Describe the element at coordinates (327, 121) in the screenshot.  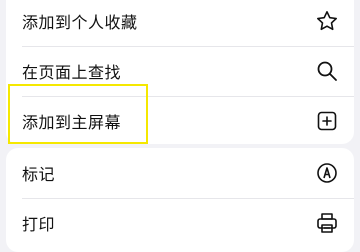
I see `plus-square-icon` at that location.